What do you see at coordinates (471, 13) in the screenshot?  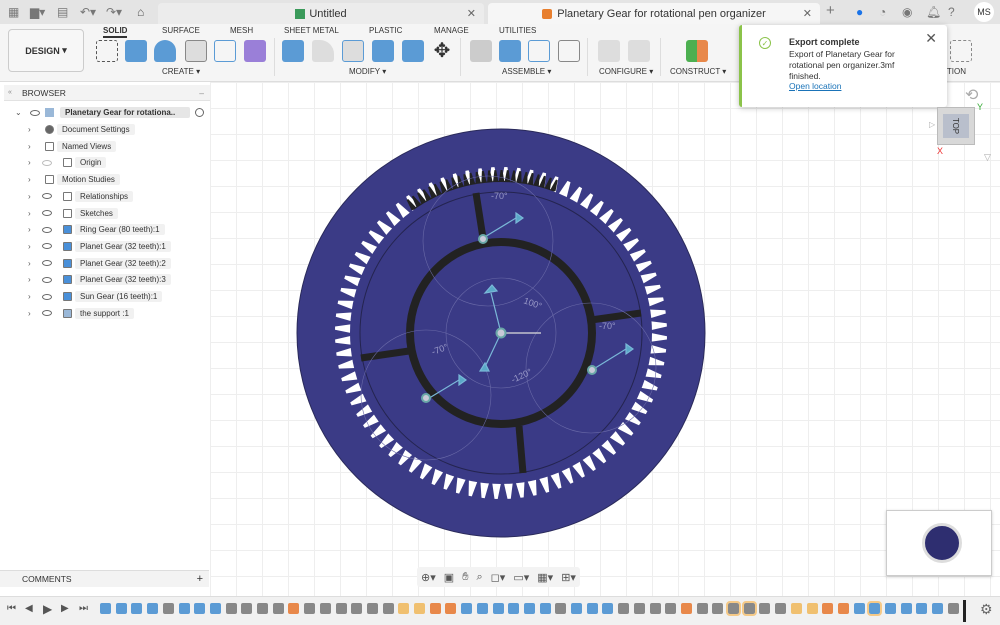 I see `close-tab-icon: ✕` at bounding box center [471, 13].